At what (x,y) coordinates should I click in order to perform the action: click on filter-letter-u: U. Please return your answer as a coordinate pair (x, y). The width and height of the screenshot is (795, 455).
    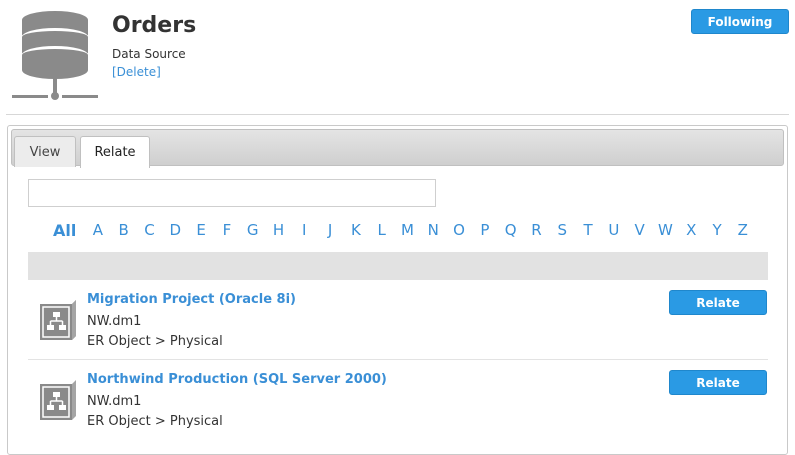
    Looking at the image, I should click on (614, 230).